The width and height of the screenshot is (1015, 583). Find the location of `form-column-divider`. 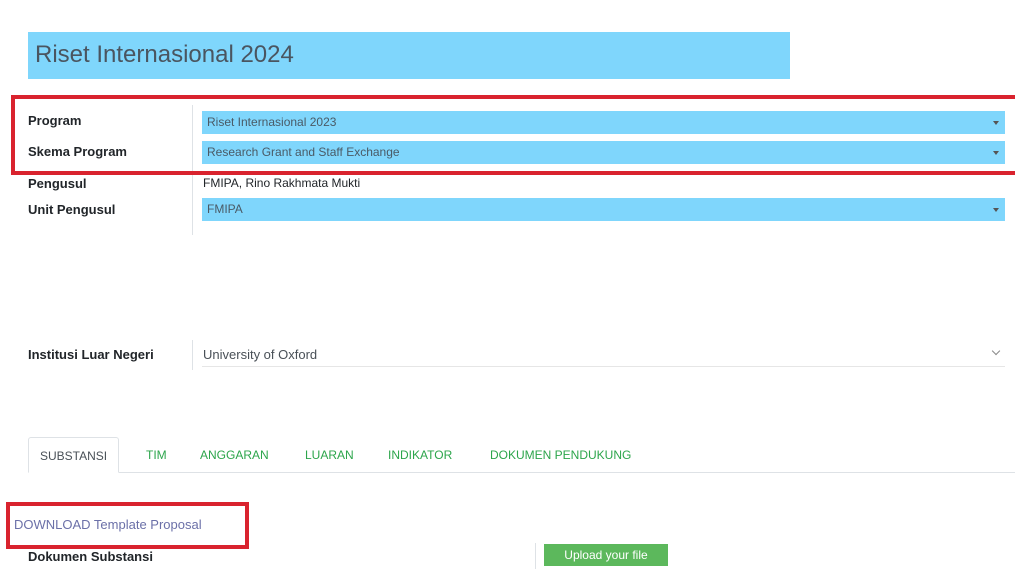

form-column-divider is located at coordinates (192, 170).